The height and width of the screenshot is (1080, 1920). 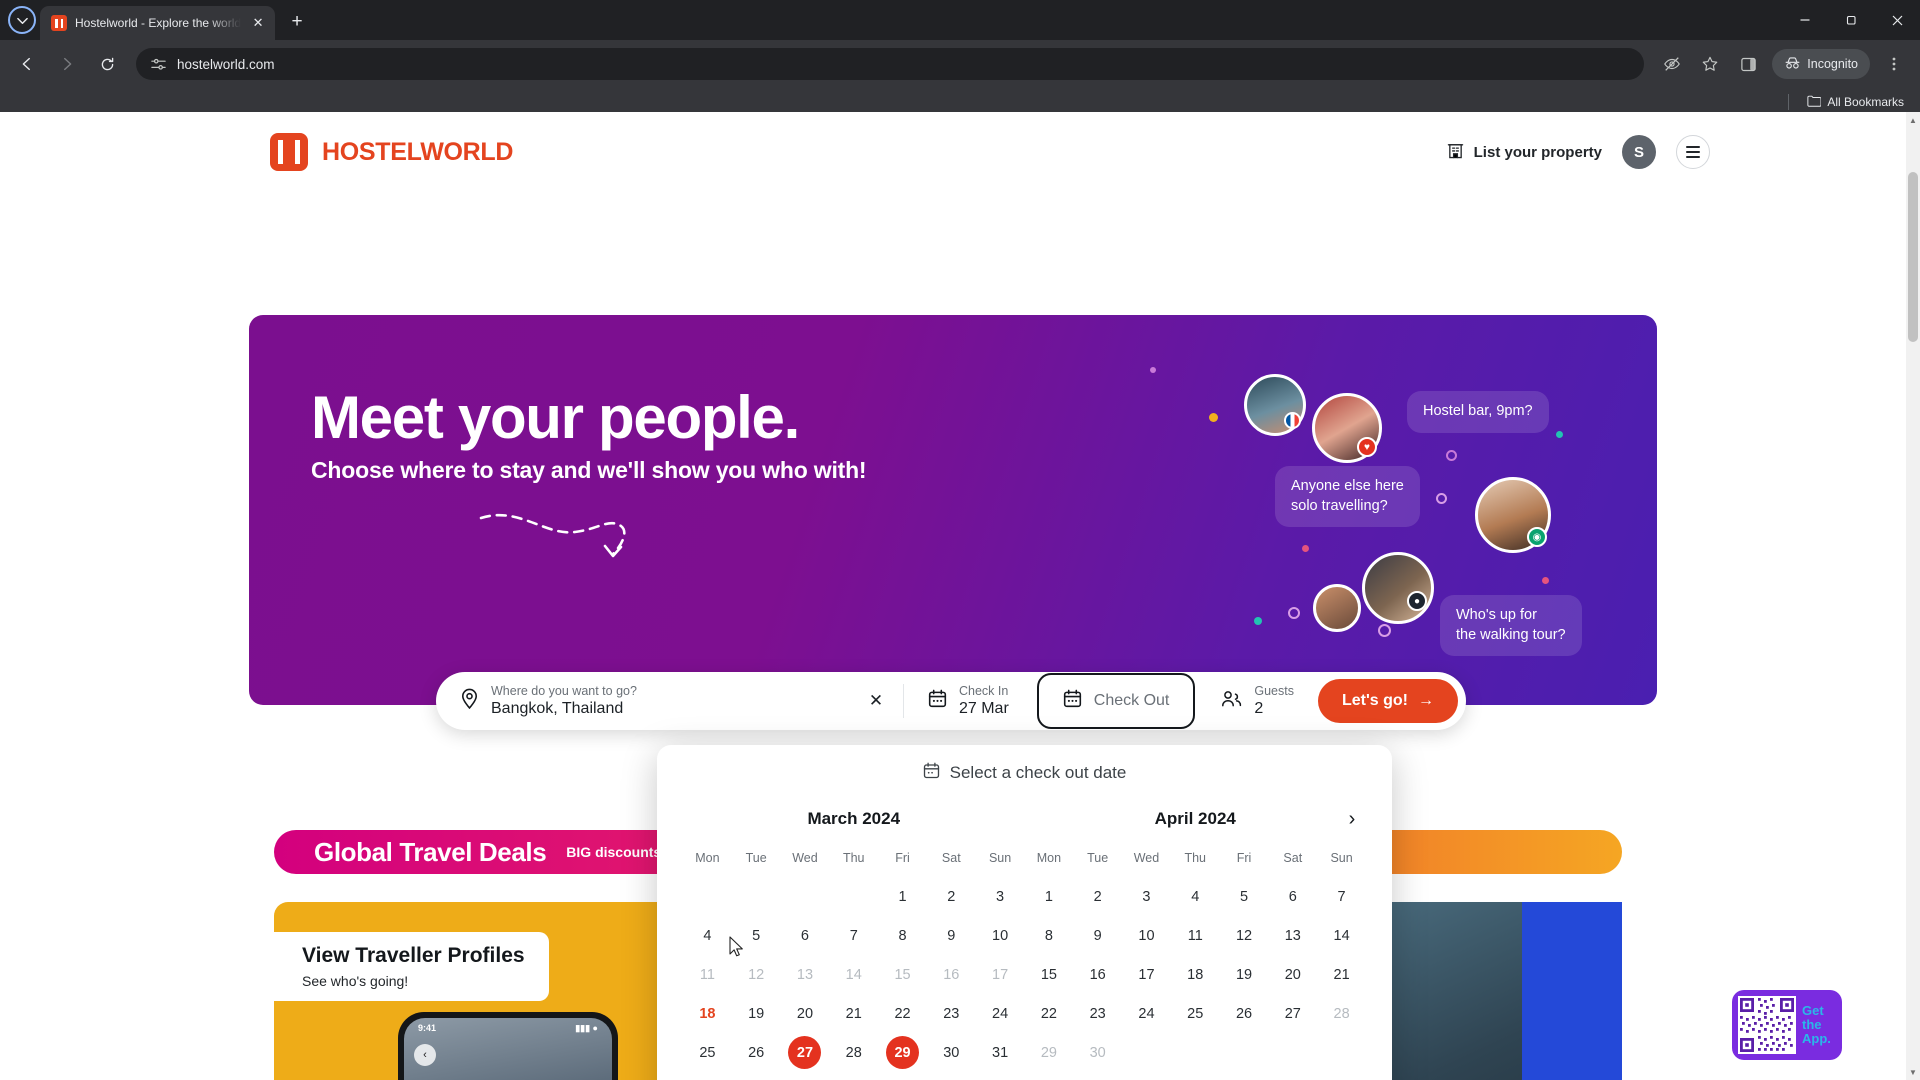 What do you see at coordinates (1693, 152) in the screenshot?
I see `menu-icon` at bounding box center [1693, 152].